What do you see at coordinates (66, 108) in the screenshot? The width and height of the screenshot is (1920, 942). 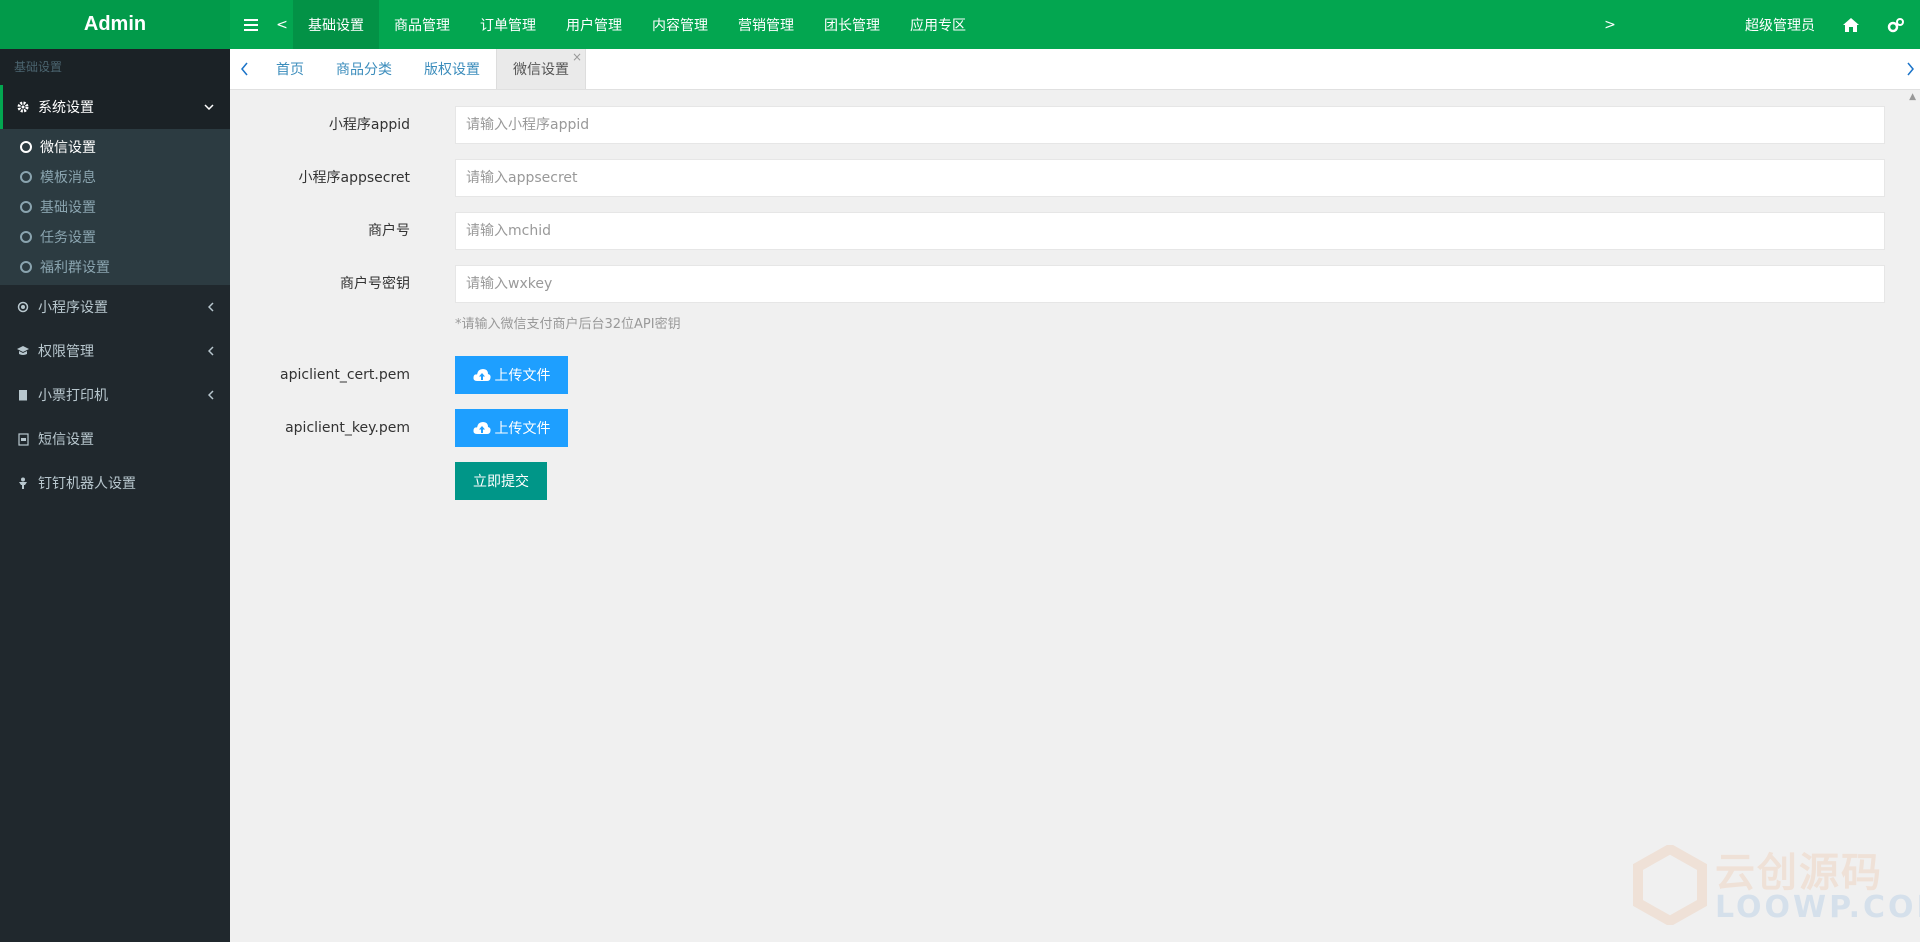 I see `sidebar-item-label: 系统设置` at bounding box center [66, 108].